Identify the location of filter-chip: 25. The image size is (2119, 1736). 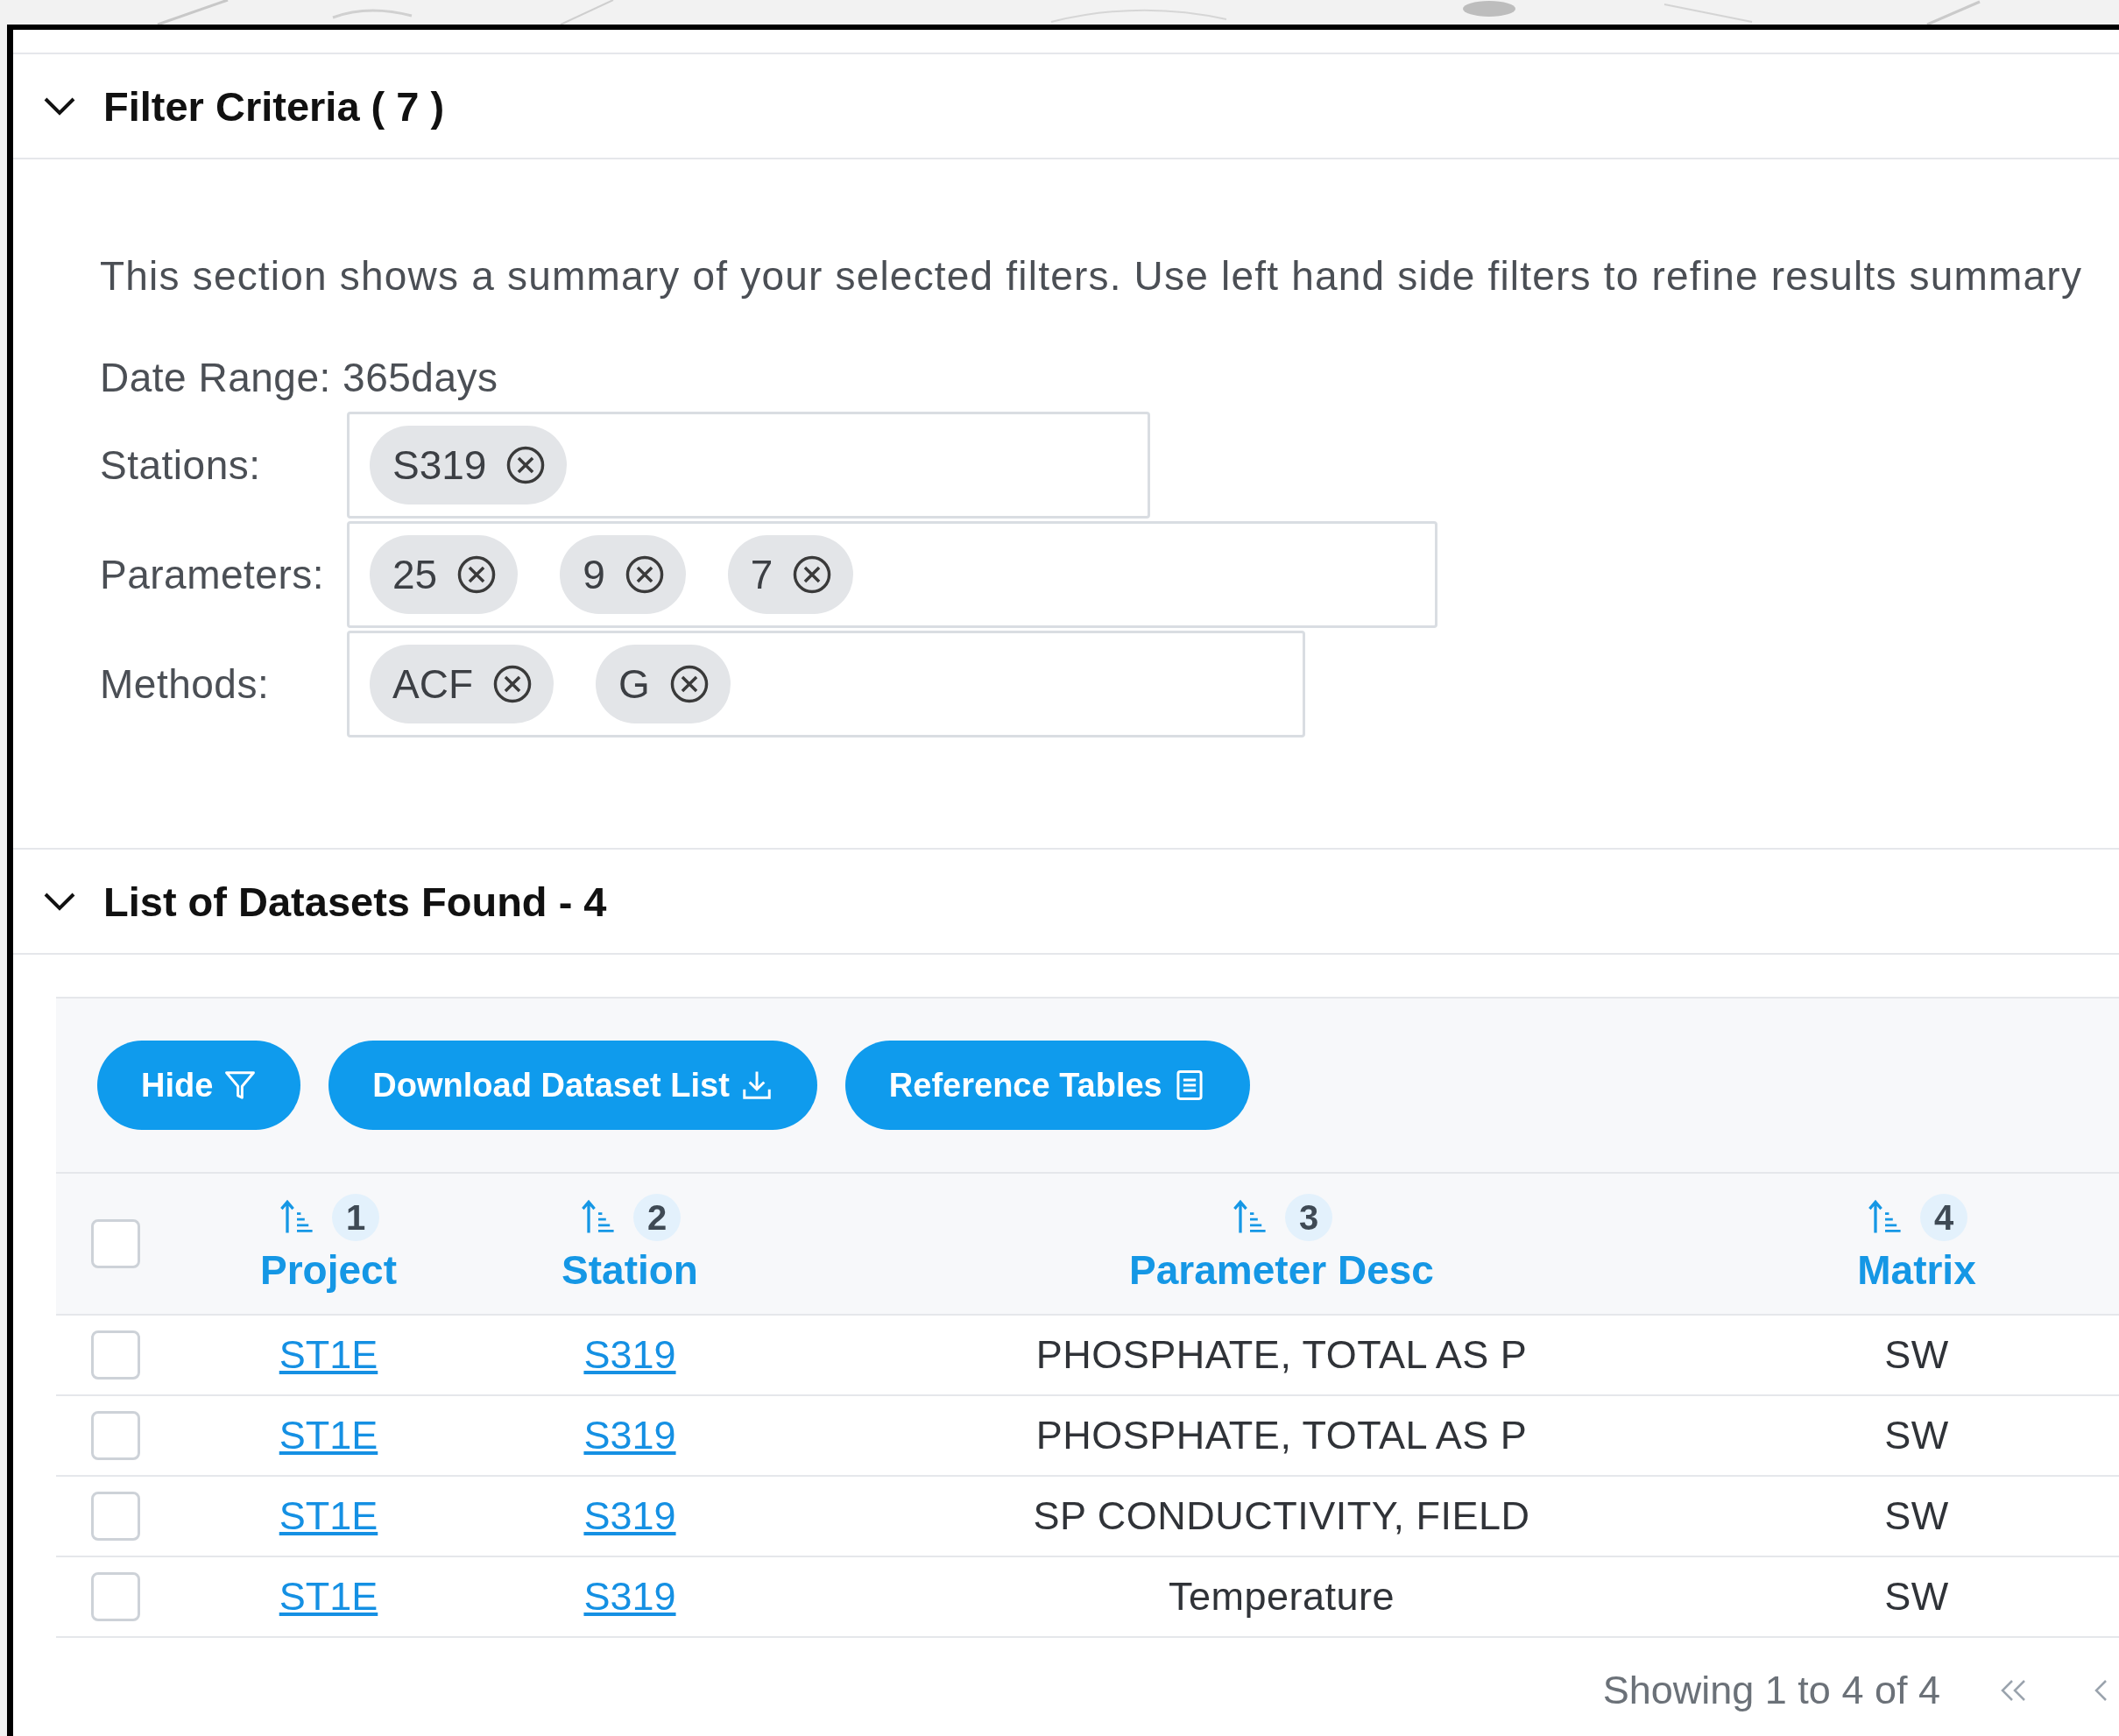
(444, 574).